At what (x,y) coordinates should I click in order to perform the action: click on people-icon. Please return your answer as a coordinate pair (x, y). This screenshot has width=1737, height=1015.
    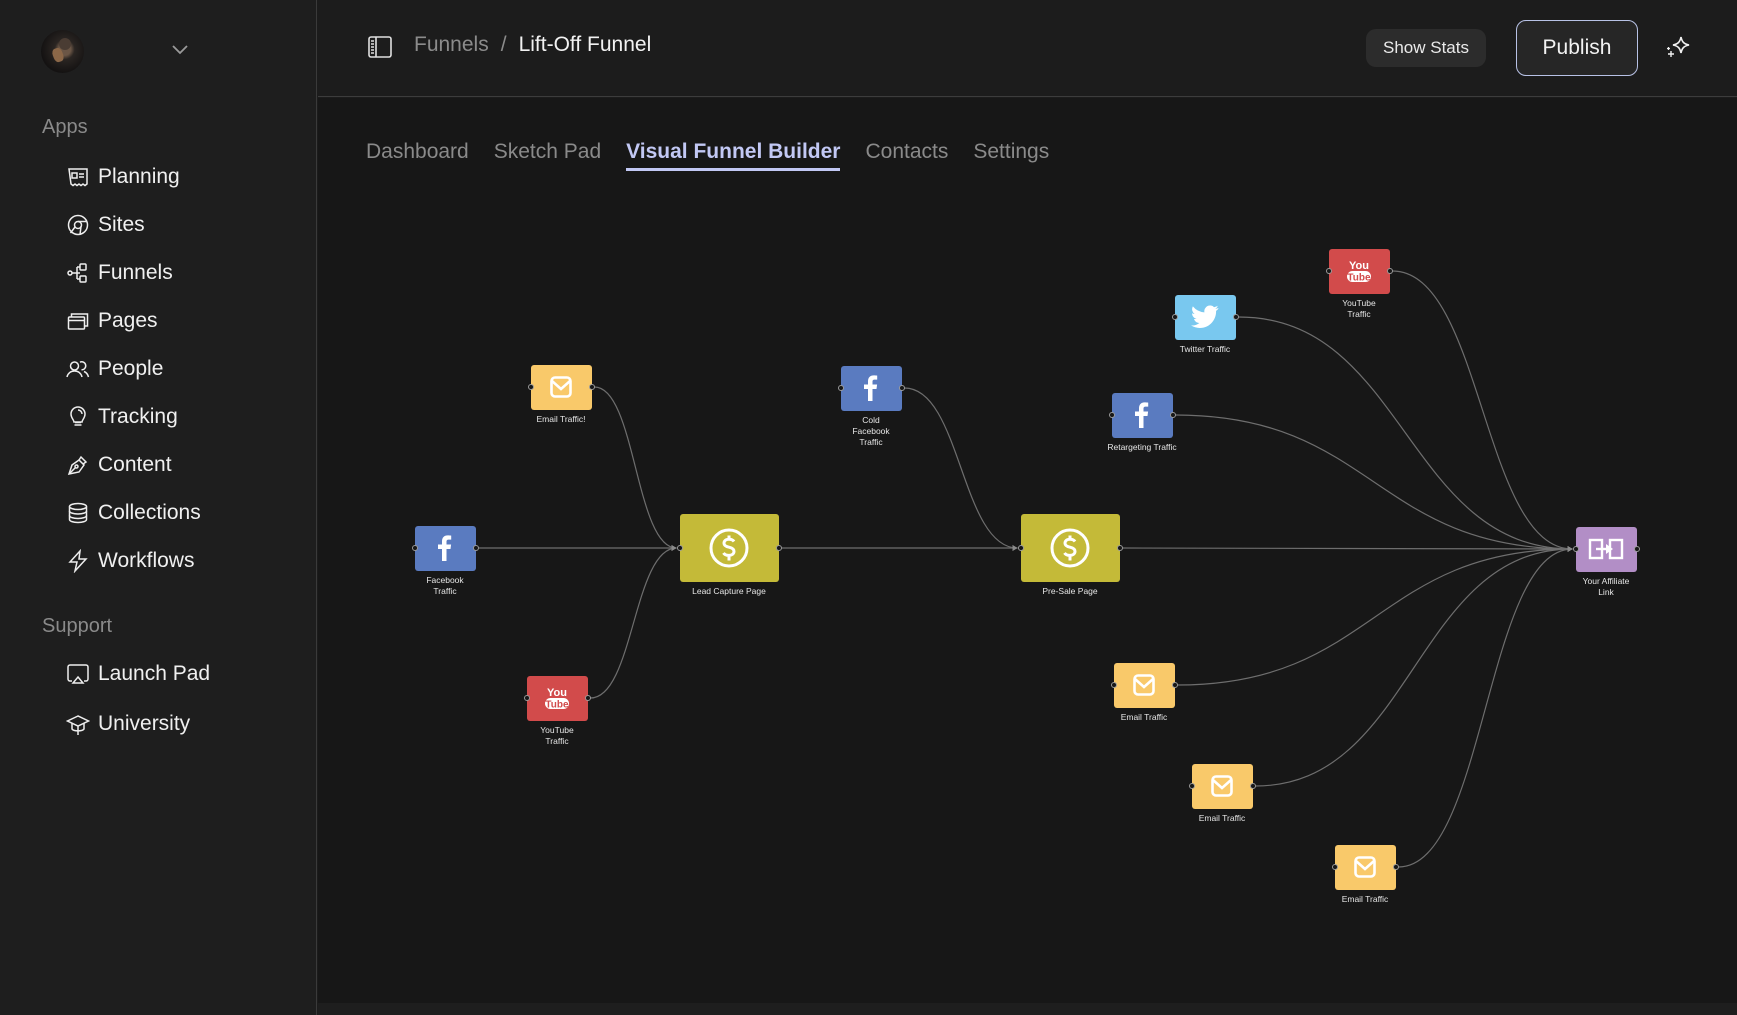
    Looking at the image, I should click on (78, 369).